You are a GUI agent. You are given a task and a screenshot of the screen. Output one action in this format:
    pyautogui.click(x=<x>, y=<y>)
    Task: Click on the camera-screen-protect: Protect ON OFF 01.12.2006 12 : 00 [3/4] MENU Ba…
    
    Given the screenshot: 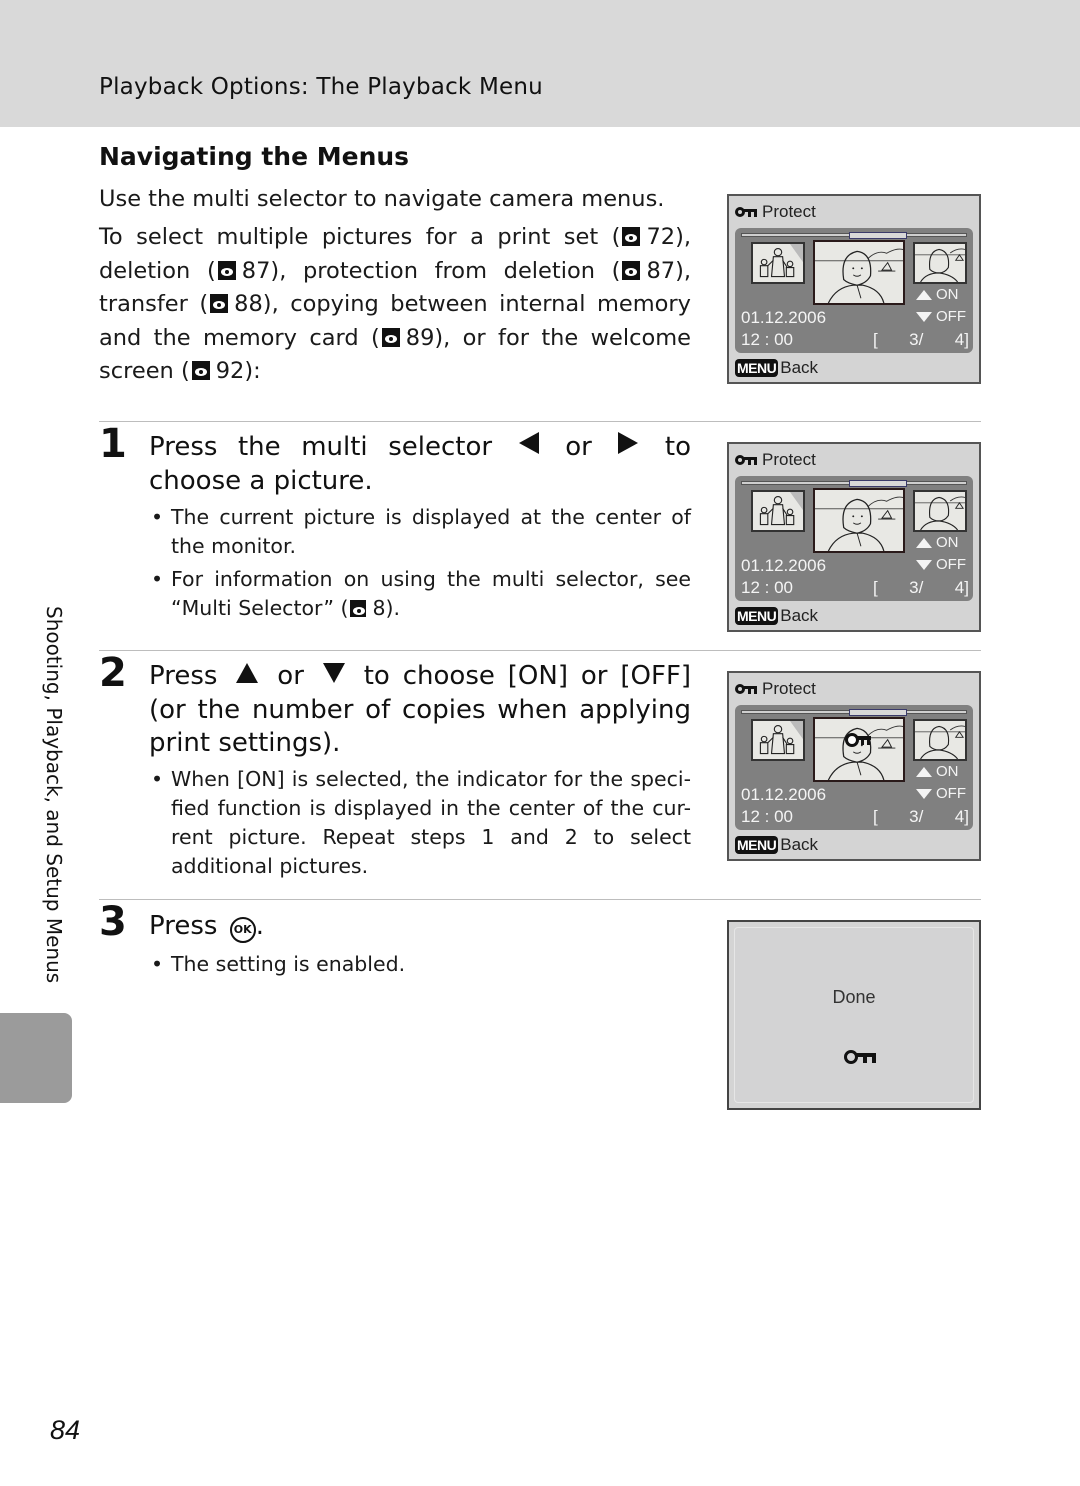 What is the action you would take?
    pyautogui.click(x=854, y=766)
    